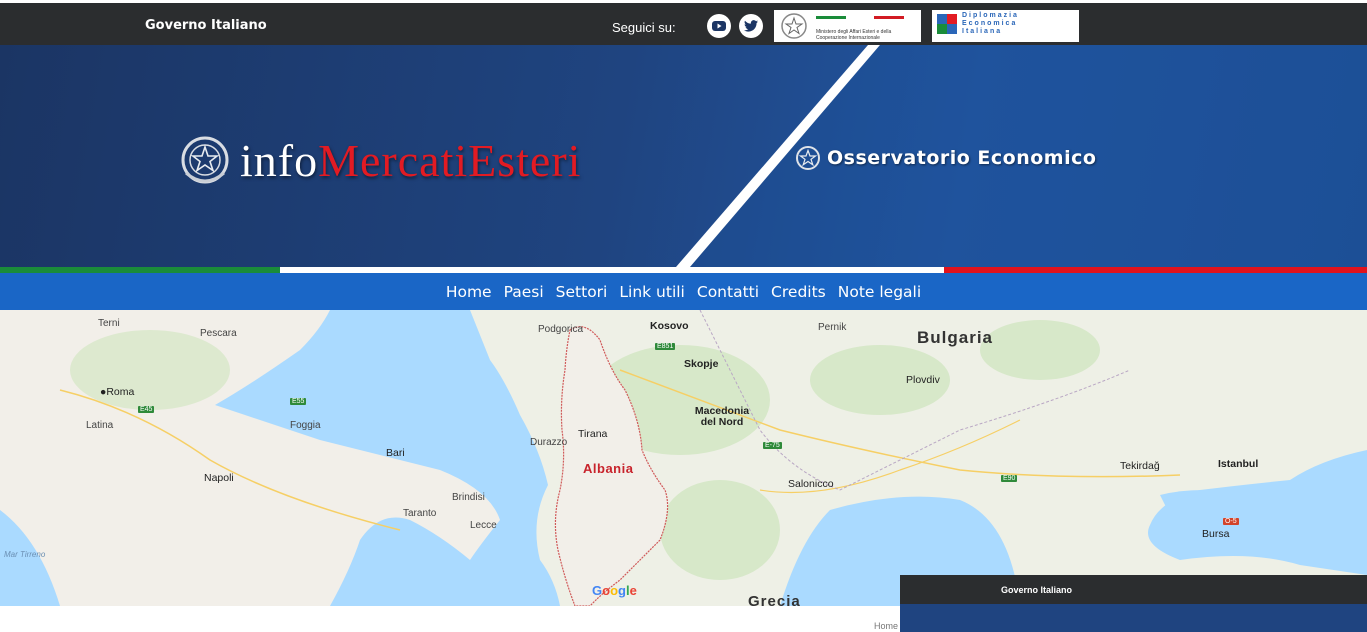 Image resolution: width=1367 pixels, height=632 pixels. What do you see at coordinates (298, 401) in the screenshot?
I see `road-e55: E55` at bounding box center [298, 401].